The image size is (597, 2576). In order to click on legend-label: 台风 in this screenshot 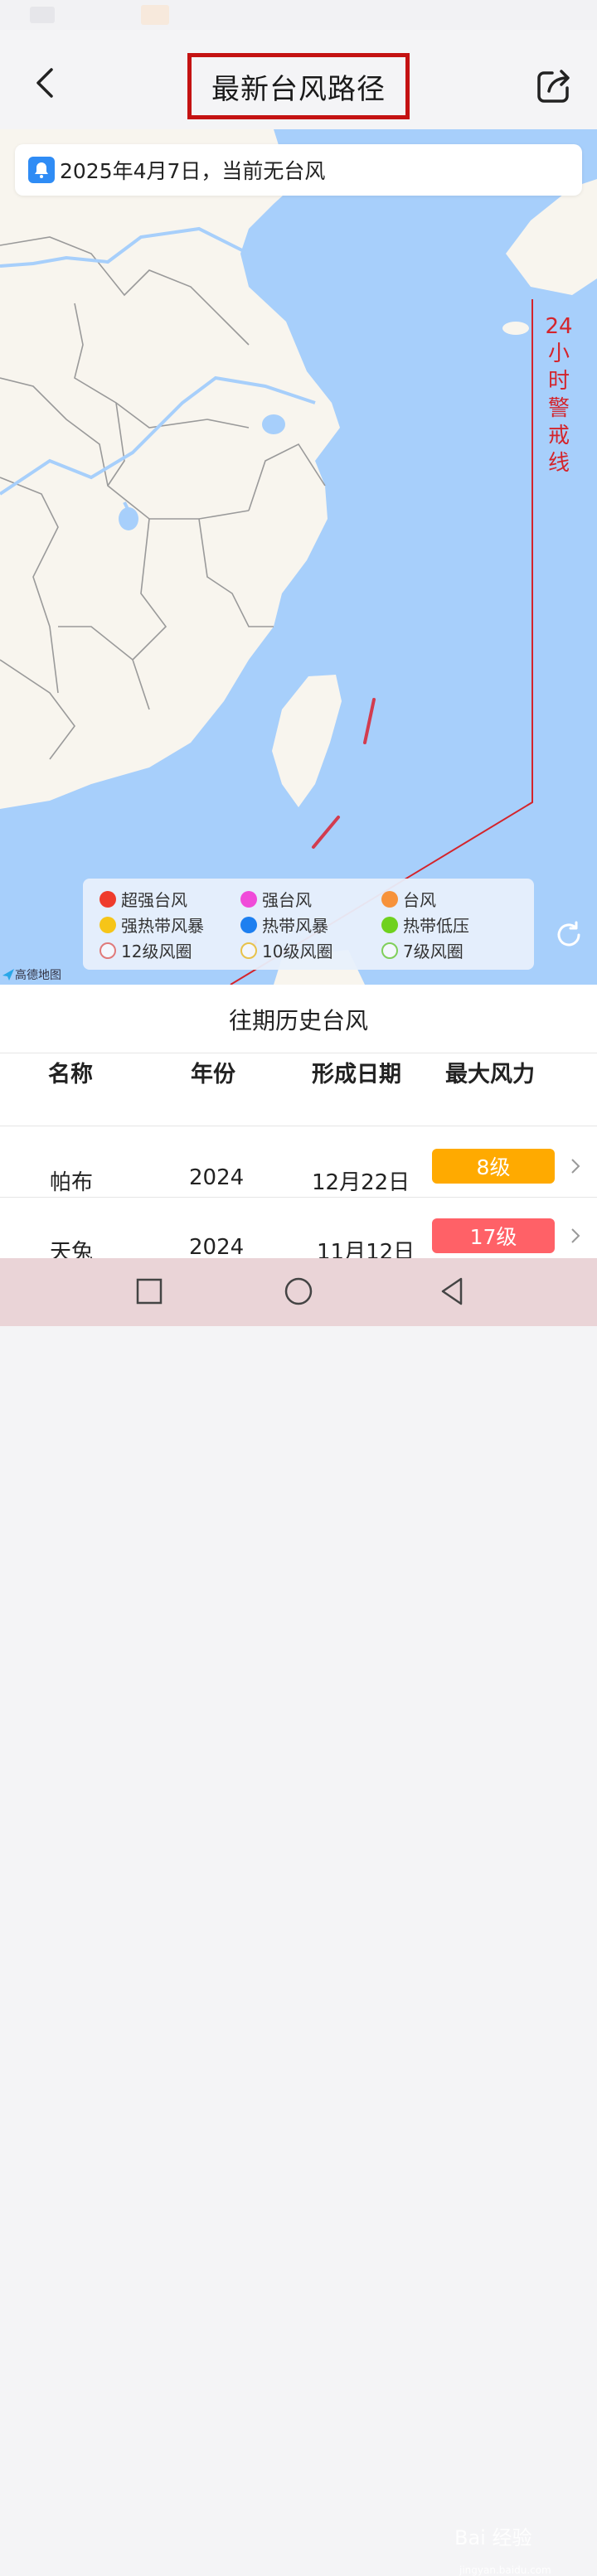, I will do `click(419, 900)`.